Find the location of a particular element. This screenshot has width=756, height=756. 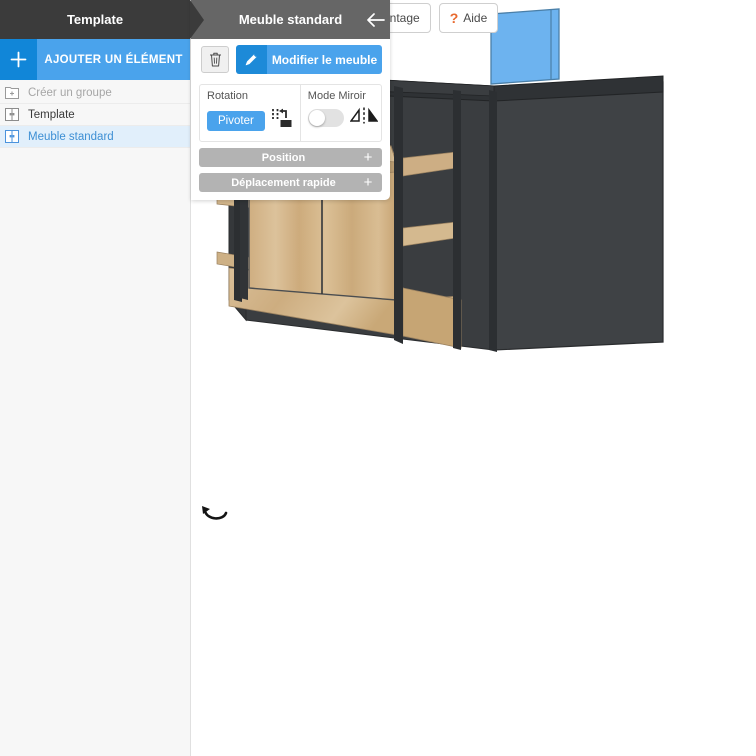

edit-furniture-label: Modifier le meuble is located at coordinates (324, 59).